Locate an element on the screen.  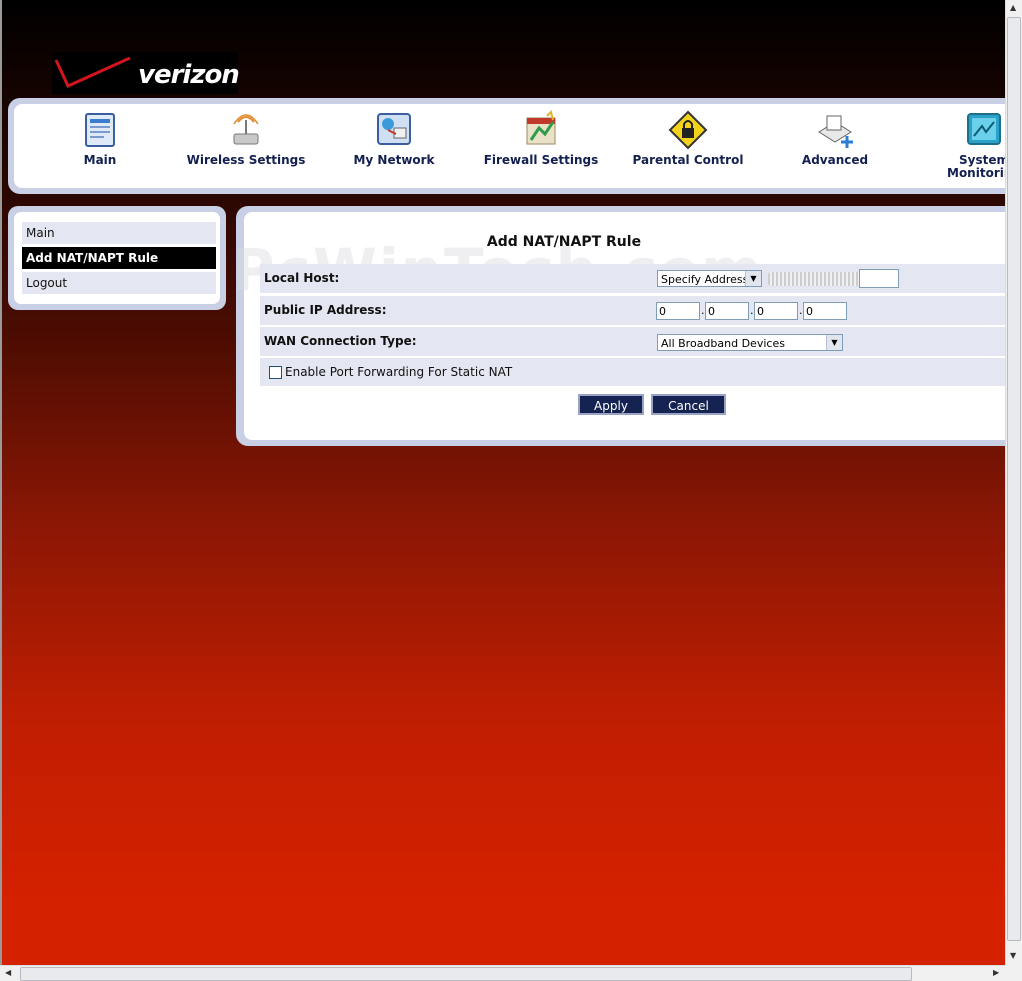
lock-icon is located at coordinates (688, 130).